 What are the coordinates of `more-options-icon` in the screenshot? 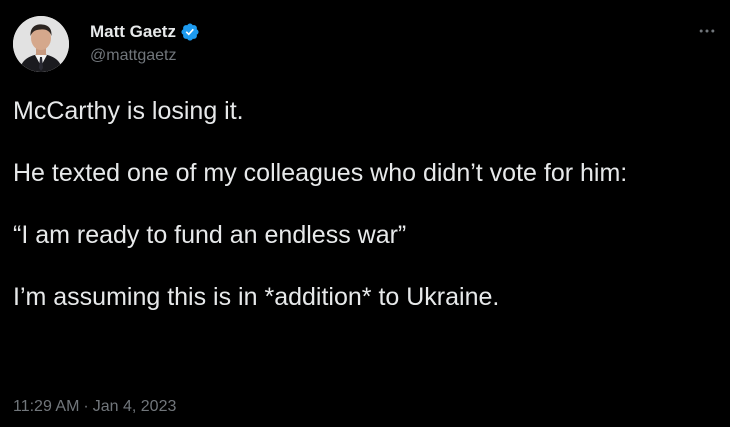 It's located at (707, 31).